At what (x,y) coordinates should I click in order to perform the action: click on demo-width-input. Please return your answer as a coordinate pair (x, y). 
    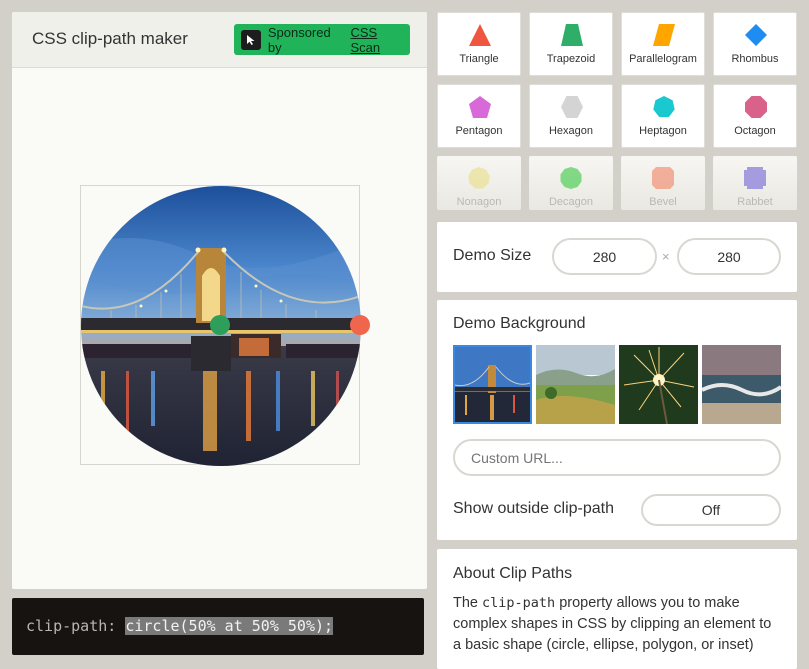
    Looking at the image, I should click on (604, 256).